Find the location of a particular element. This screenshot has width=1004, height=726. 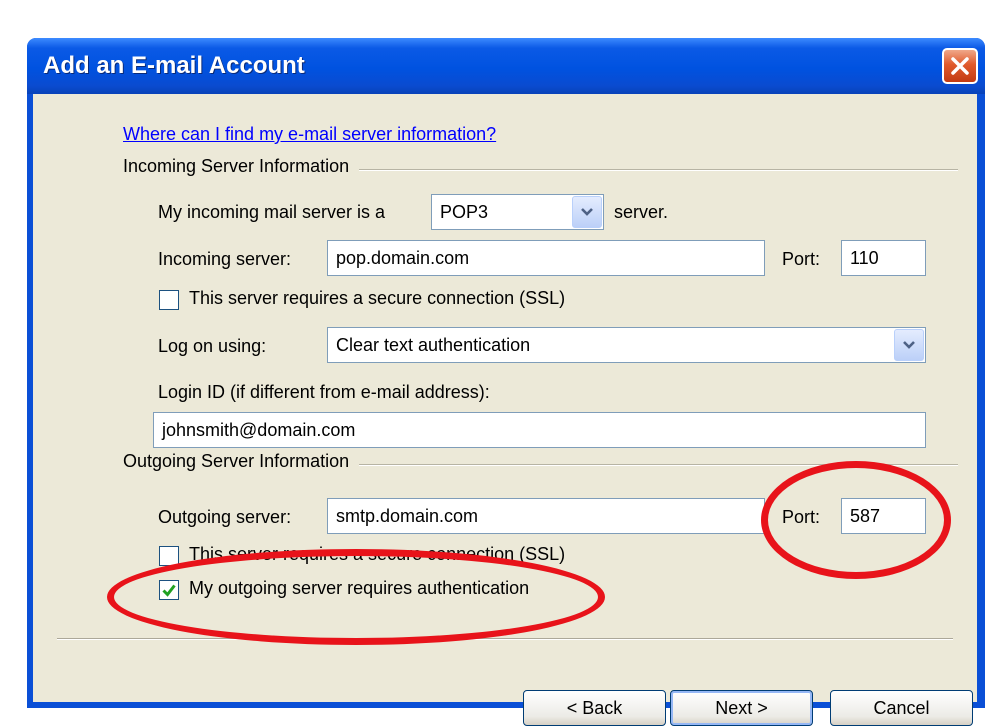

outgoing-auth-checkbox is located at coordinates (169, 590).